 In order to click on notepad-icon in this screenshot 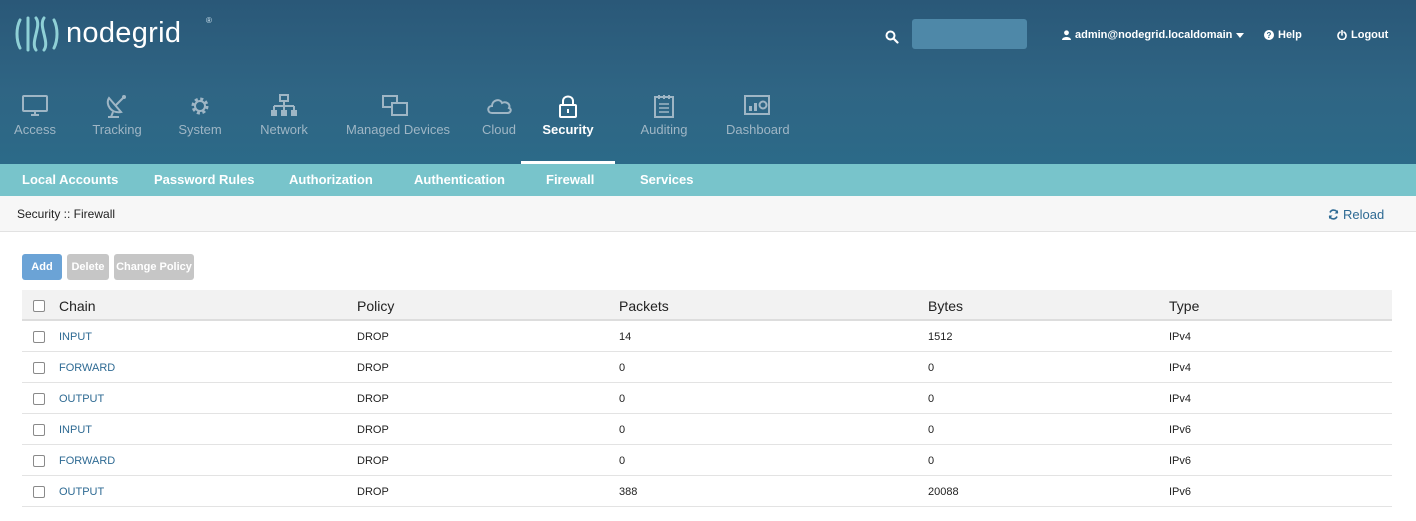, I will do `click(664, 106)`.